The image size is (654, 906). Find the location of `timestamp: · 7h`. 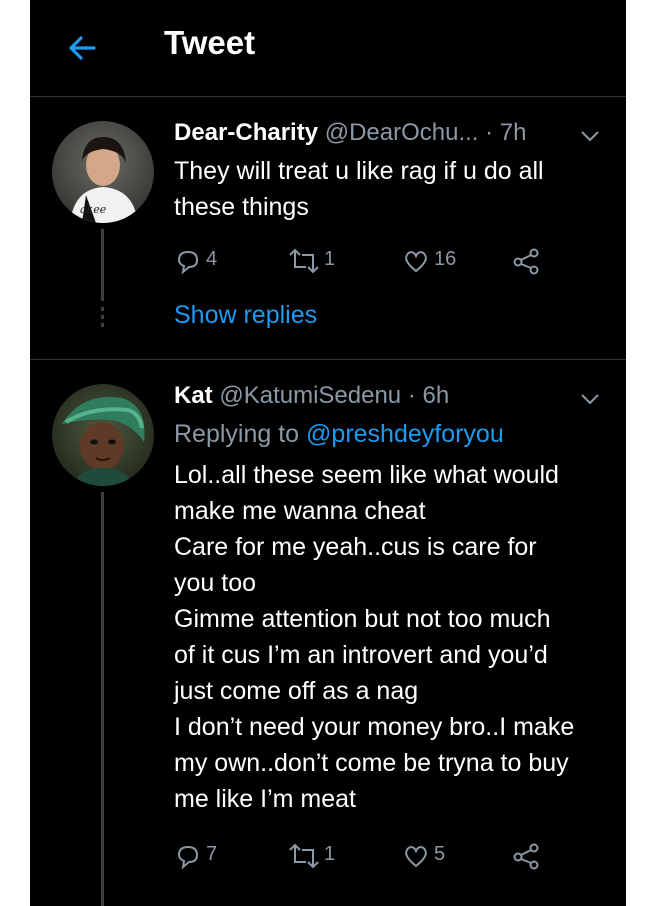

timestamp: · 7h is located at coordinates (506, 132).